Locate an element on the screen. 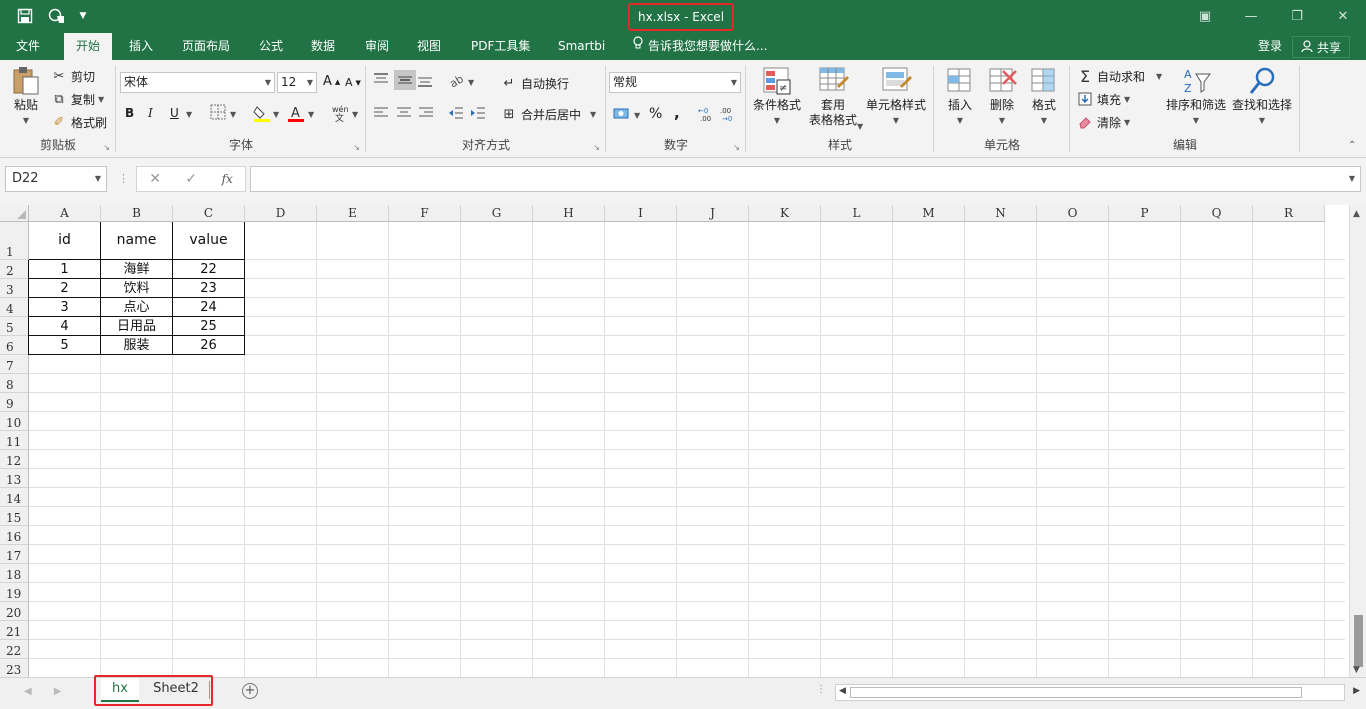 The image size is (1366, 709). sheet-tab-hx: hx is located at coordinates (120, 690).